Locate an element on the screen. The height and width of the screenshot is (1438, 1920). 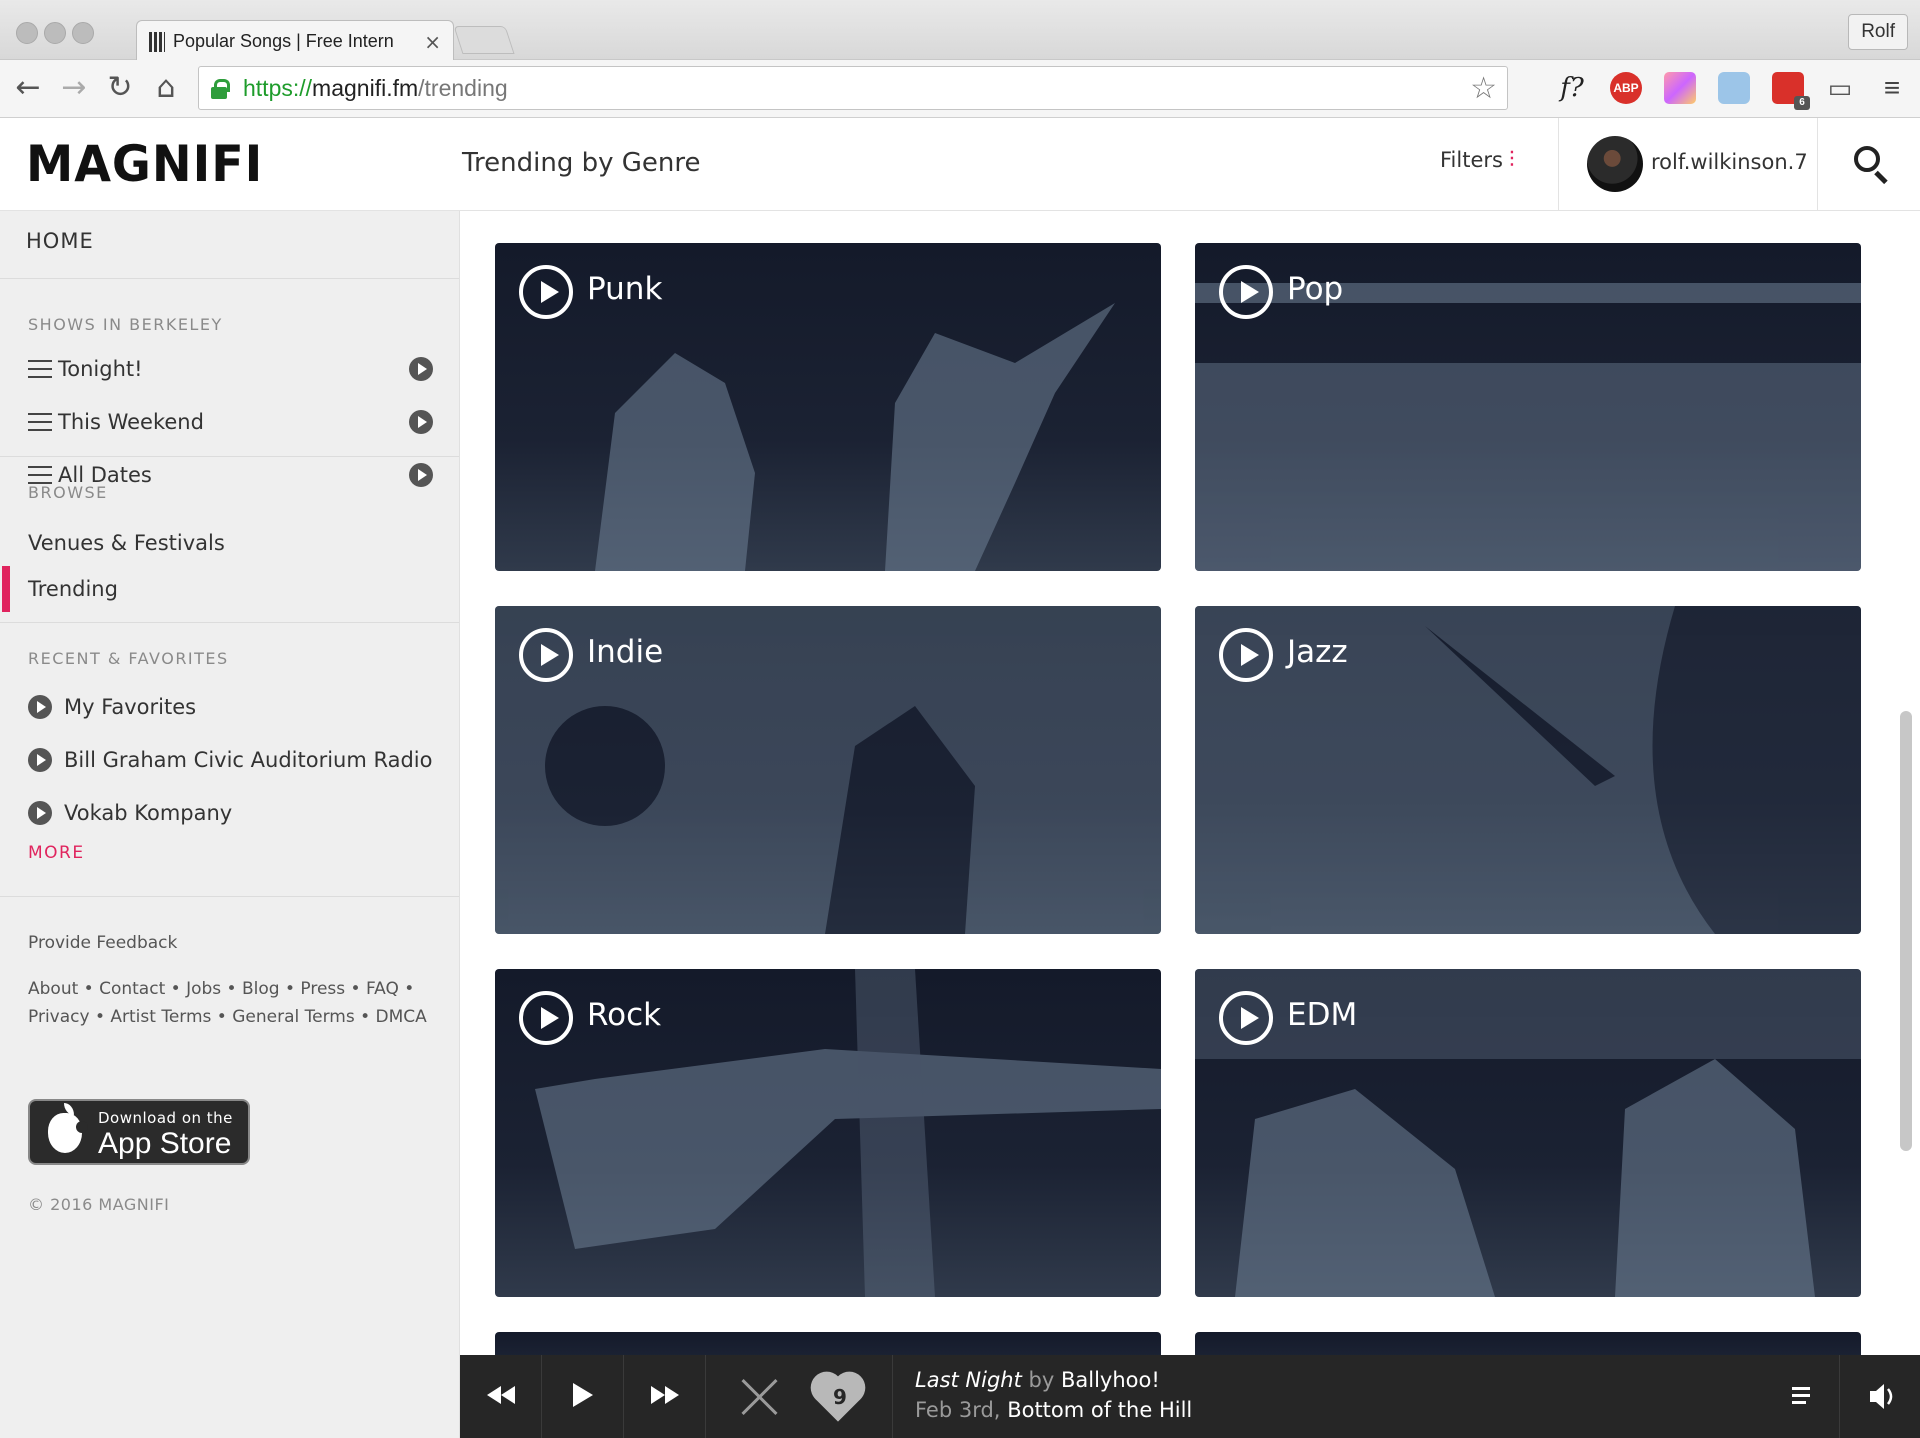
sidebar-item-home: HOME is located at coordinates (229, 245).